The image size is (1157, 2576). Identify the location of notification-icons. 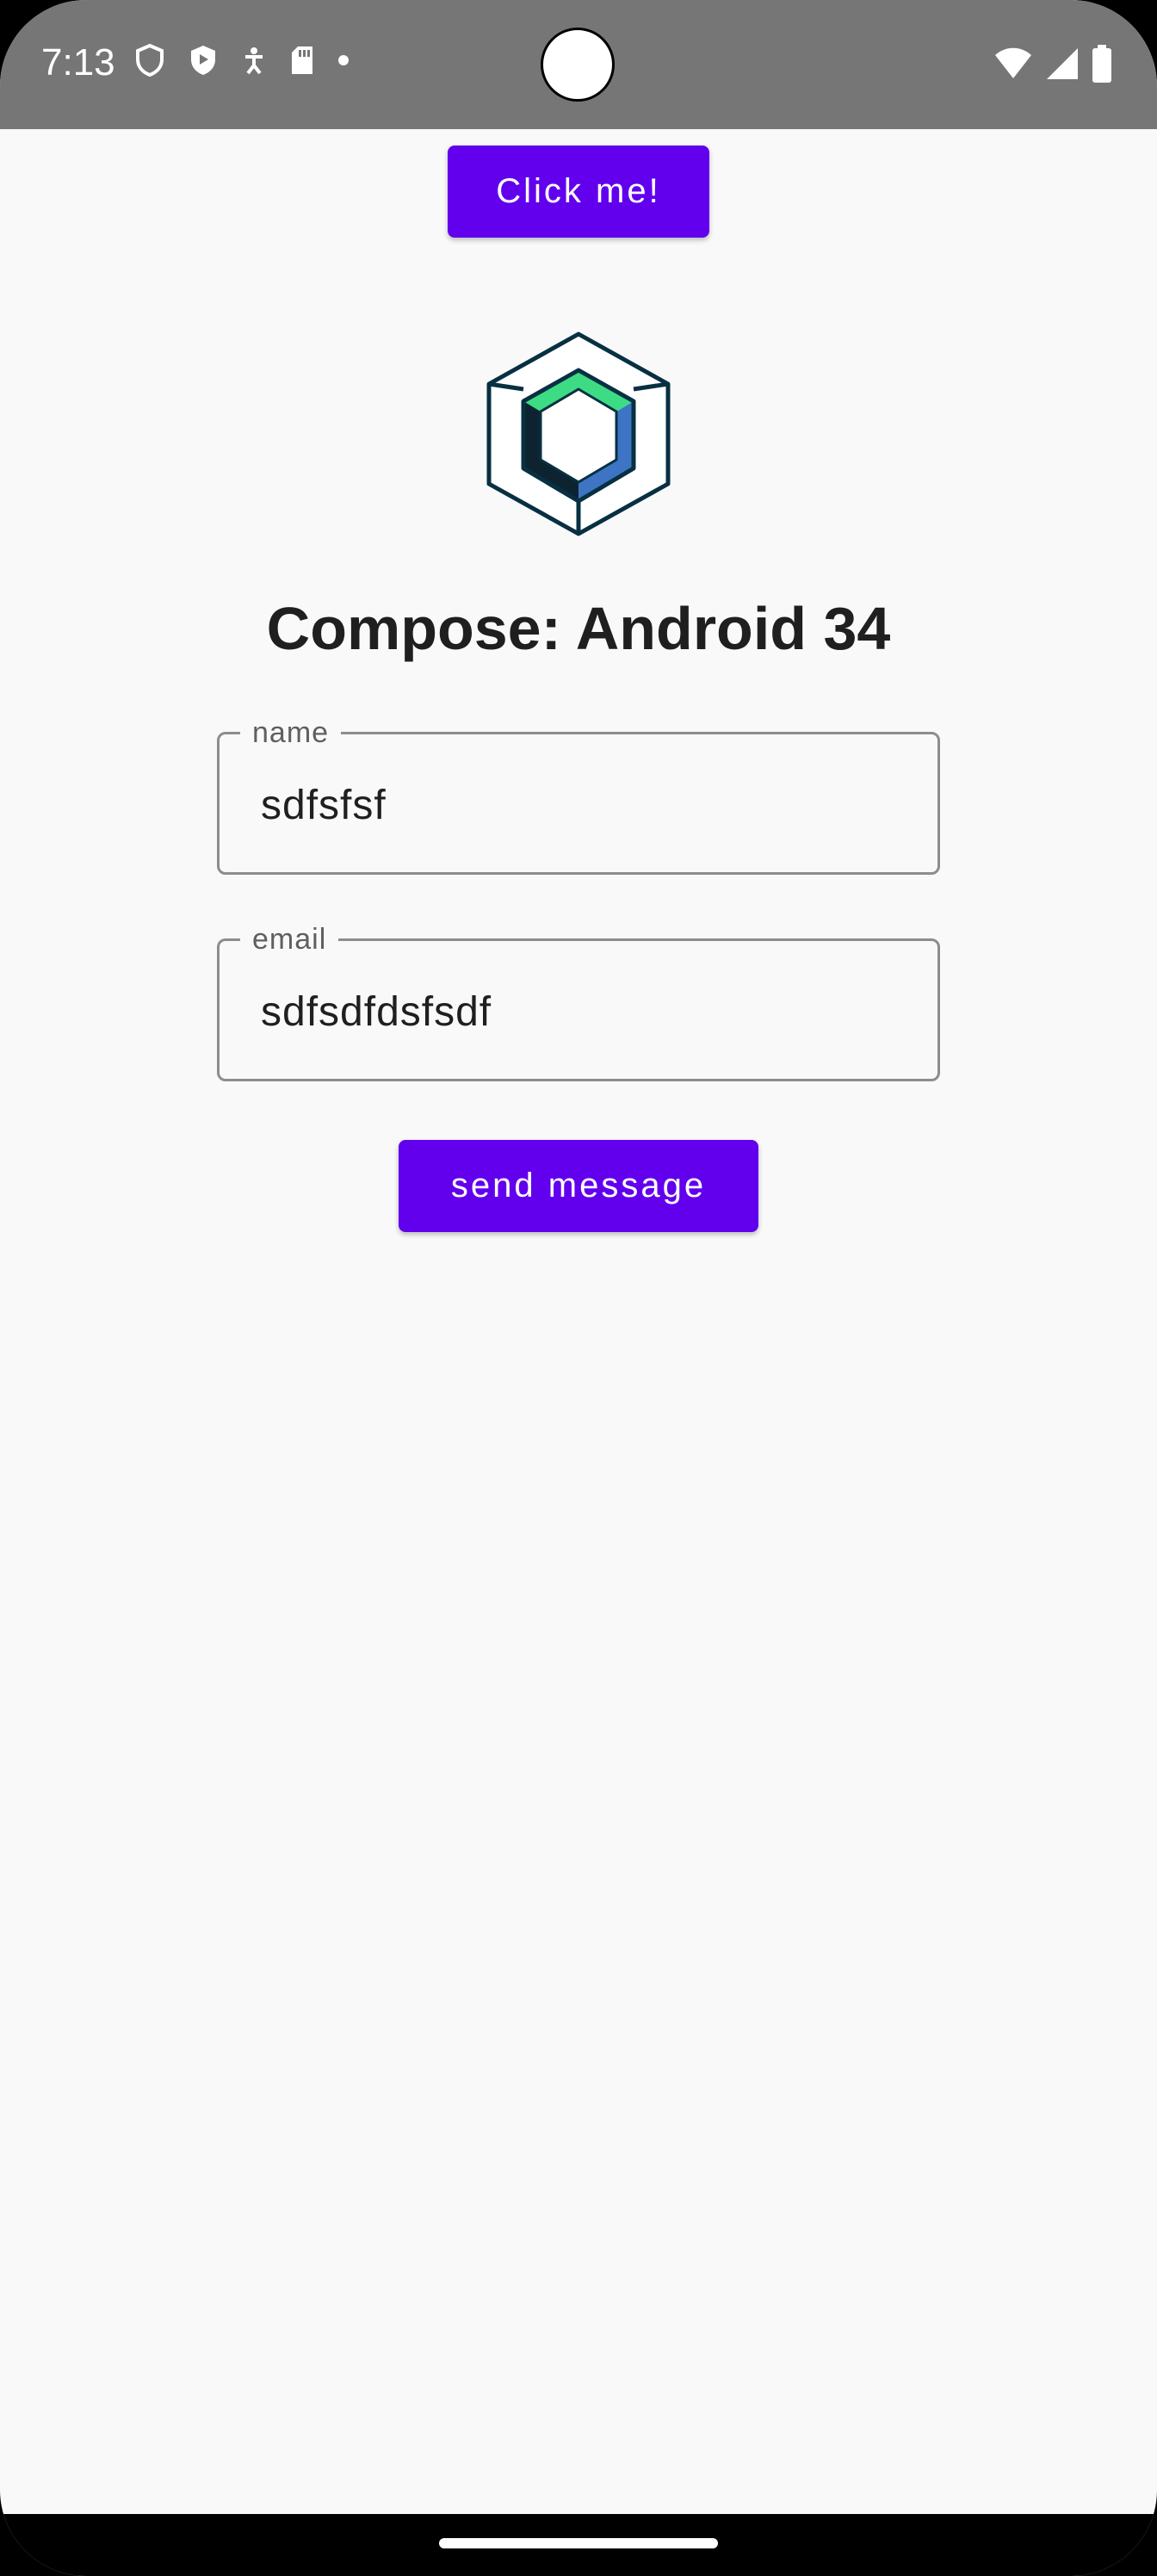
(242, 60).